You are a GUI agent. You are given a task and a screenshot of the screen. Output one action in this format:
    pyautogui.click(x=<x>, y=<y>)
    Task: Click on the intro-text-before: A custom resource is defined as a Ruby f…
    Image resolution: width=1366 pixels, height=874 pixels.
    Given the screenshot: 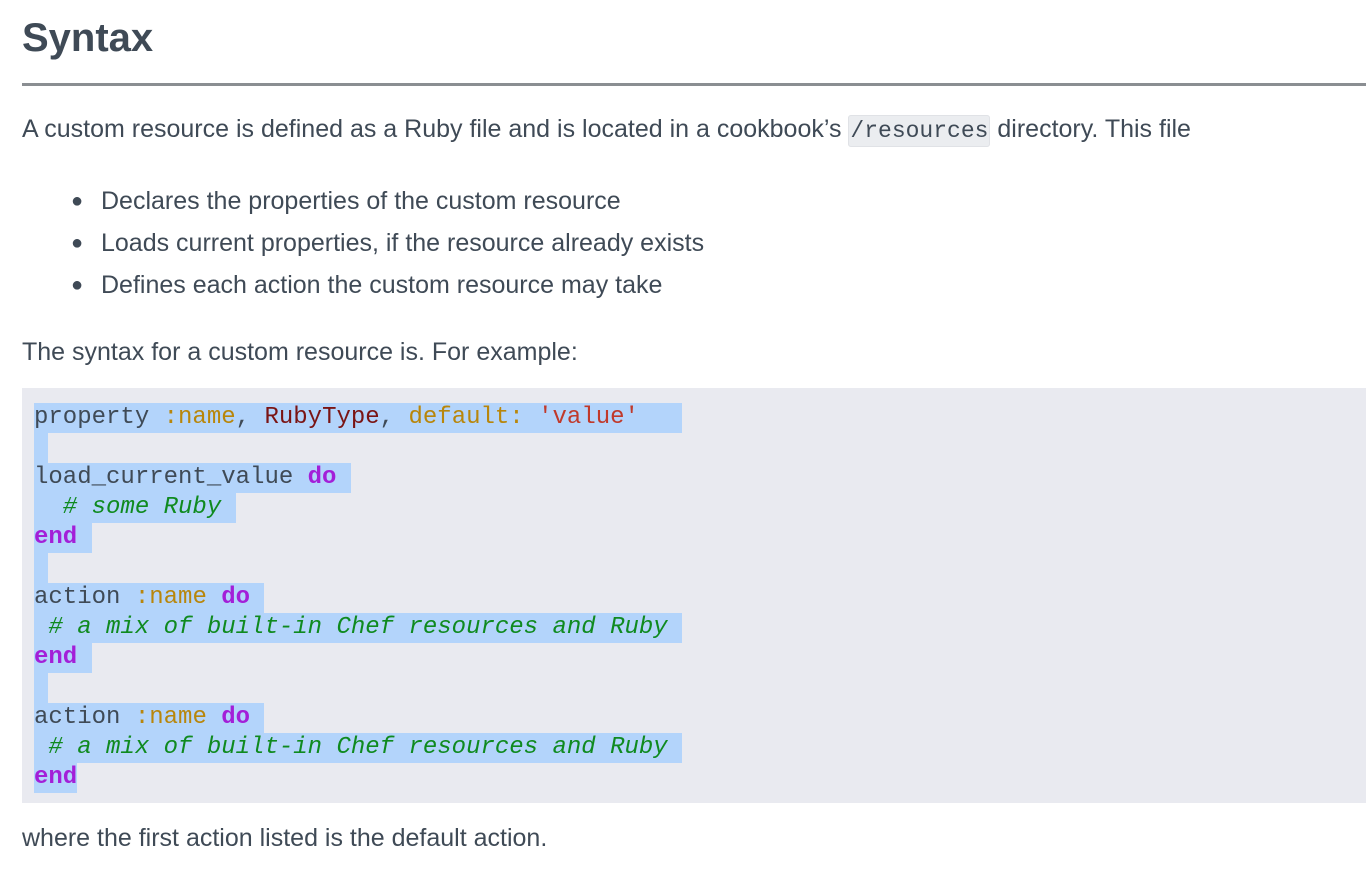 What is the action you would take?
    pyautogui.click(x=435, y=129)
    